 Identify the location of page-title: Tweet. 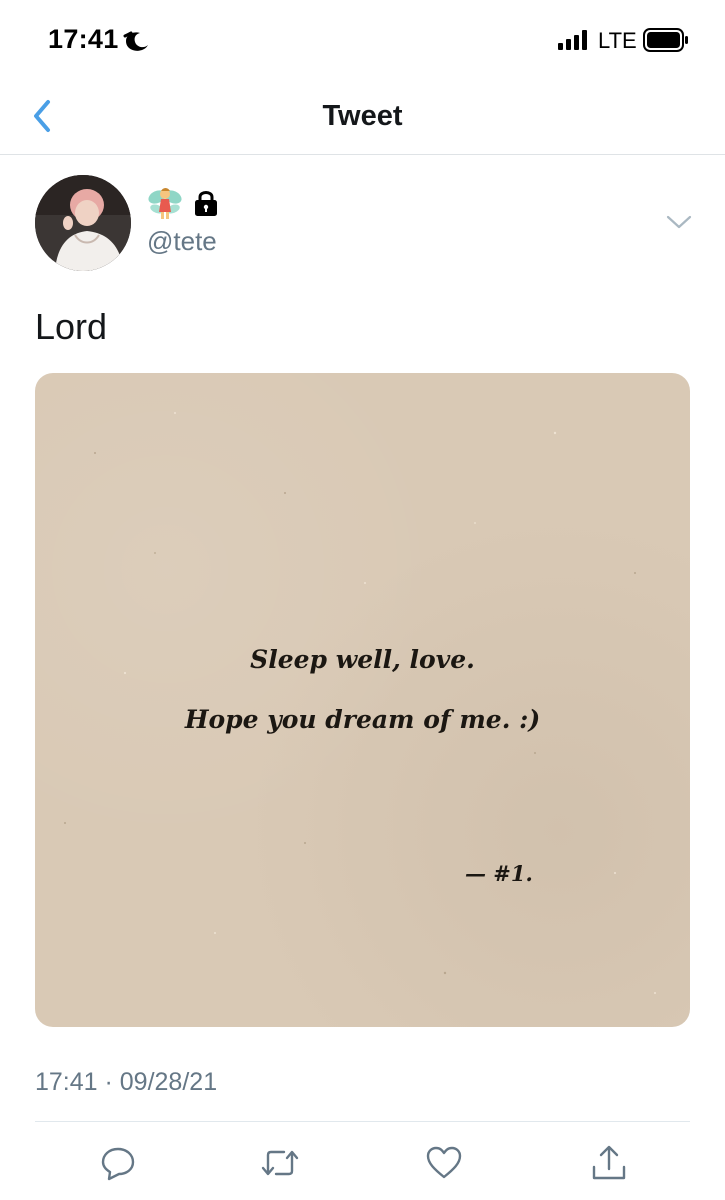
(362, 116).